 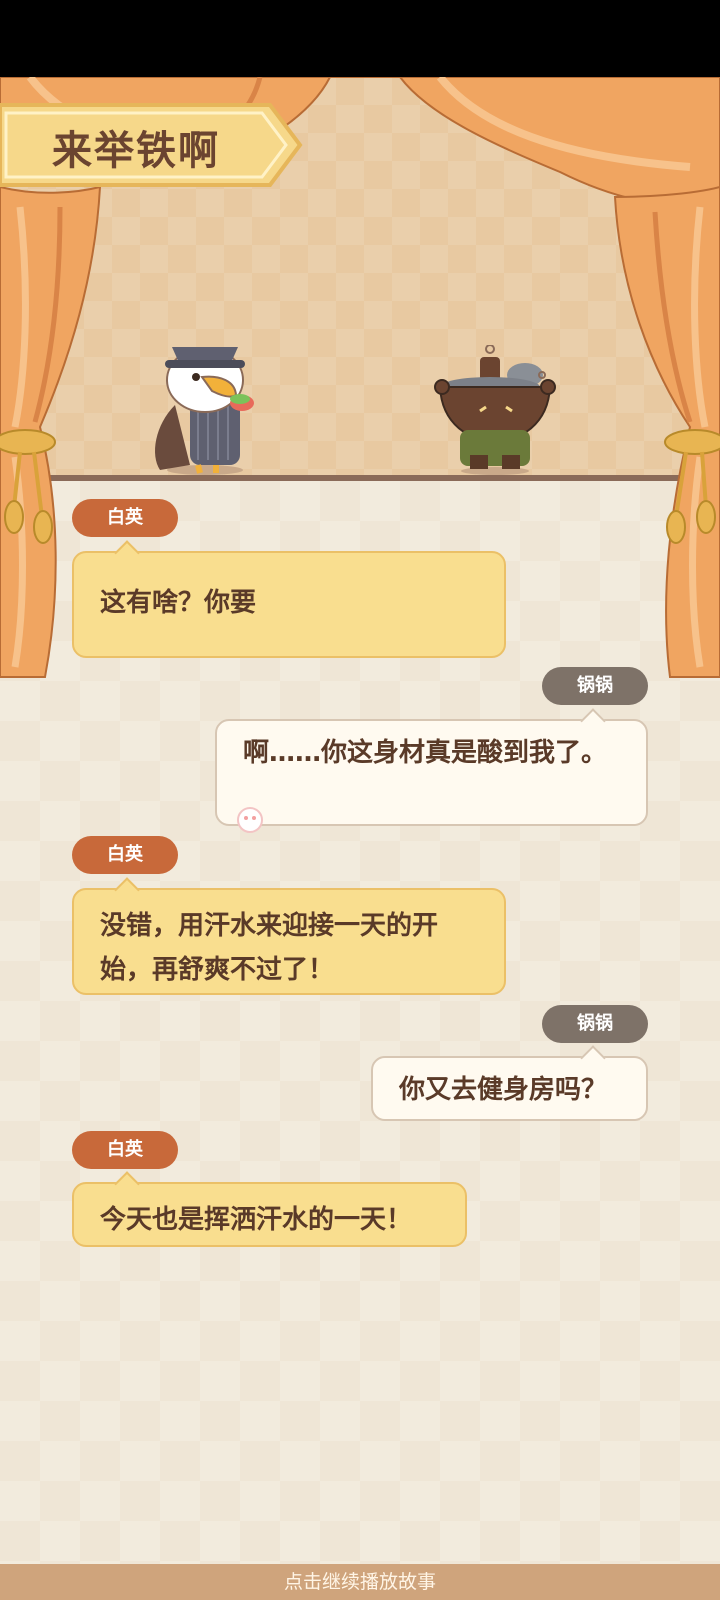 What do you see at coordinates (503, 1090) in the screenshot?
I see `dialogue-text: 你又去健身房吗？` at bounding box center [503, 1090].